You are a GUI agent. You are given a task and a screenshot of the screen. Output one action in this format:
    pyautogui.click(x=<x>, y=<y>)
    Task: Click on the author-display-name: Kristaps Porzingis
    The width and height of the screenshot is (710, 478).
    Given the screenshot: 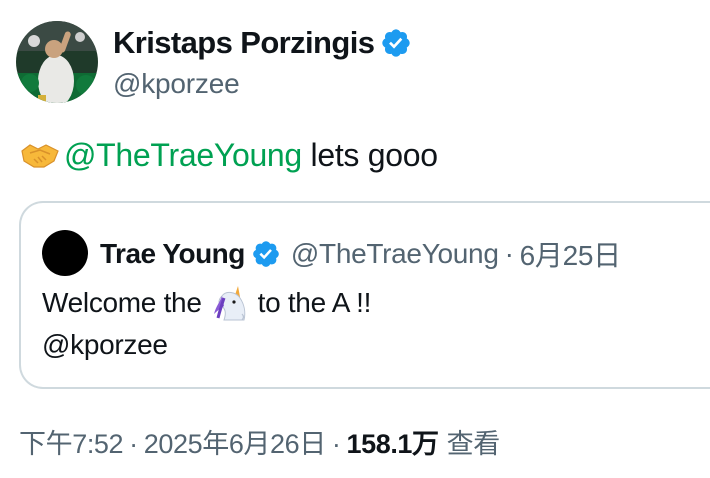 What is the action you would take?
    pyautogui.click(x=262, y=43)
    